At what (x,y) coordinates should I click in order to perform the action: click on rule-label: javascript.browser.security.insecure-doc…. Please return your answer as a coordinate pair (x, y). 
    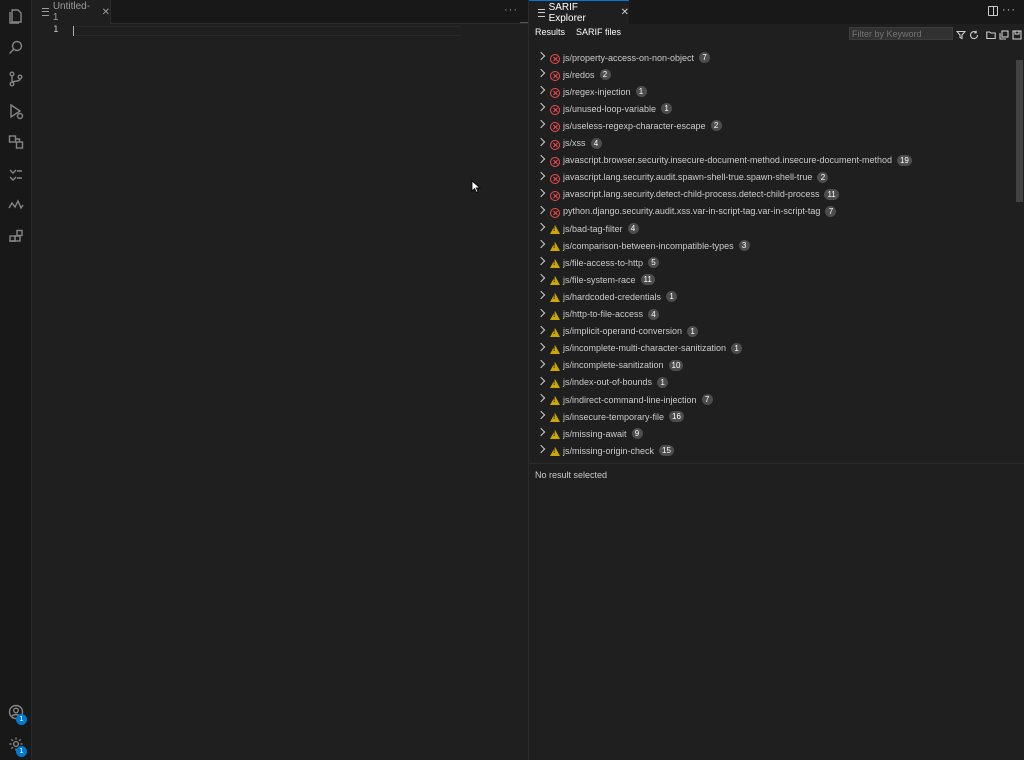
    Looking at the image, I should click on (727, 160).